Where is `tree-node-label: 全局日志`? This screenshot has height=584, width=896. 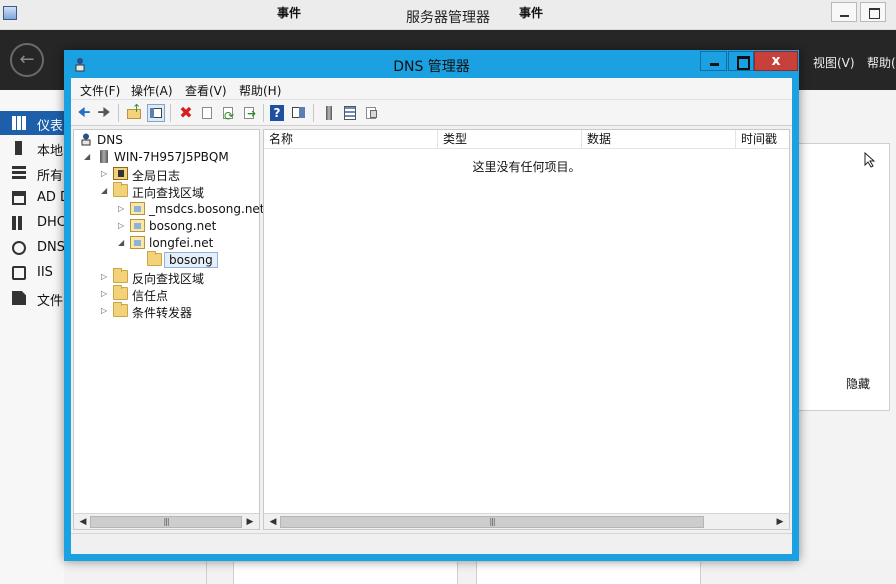
tree-node-label: 全局日志 is located at coordinates (156, 176).